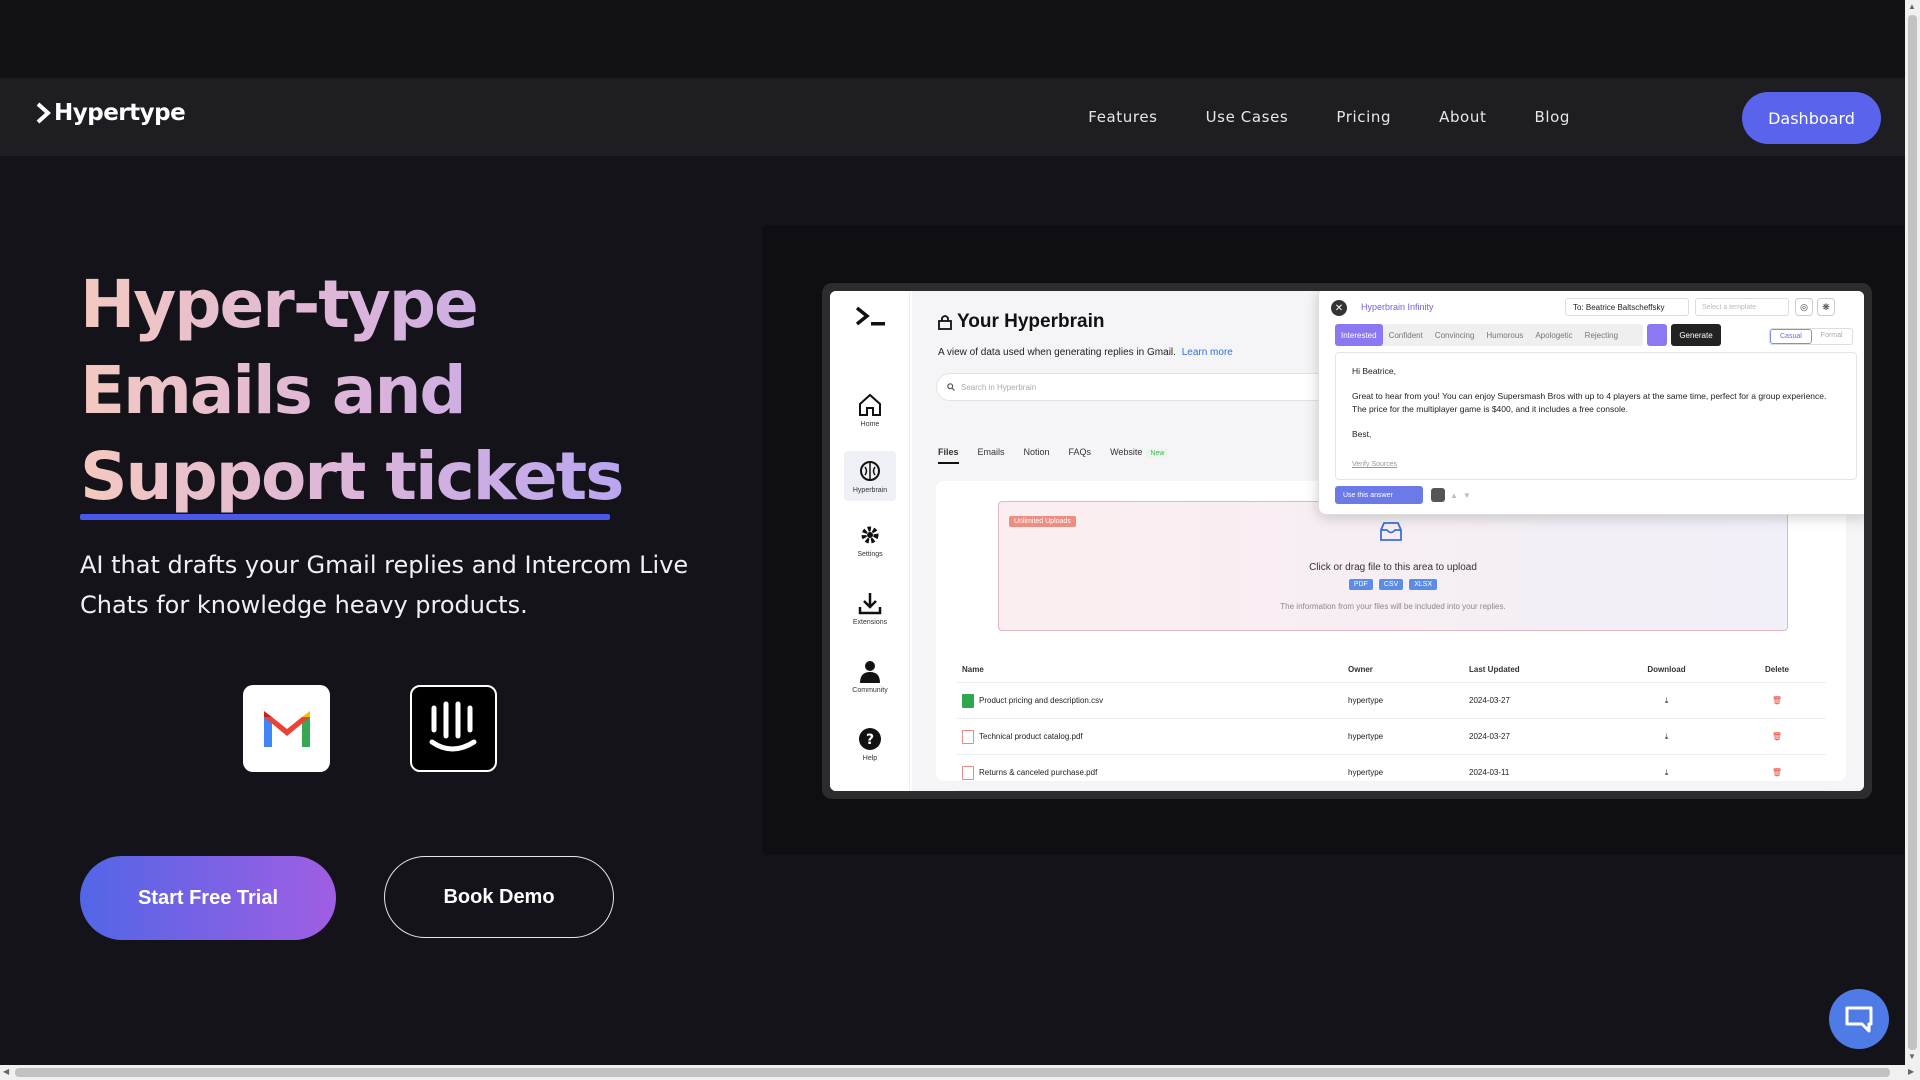 The height and width of the screenshot is (1080, 1920). What do you see at coordinates (208, 898) in the screenshot?
I see `start-free-trial-button: Start Free Trial` at bounding box center [208, 898].